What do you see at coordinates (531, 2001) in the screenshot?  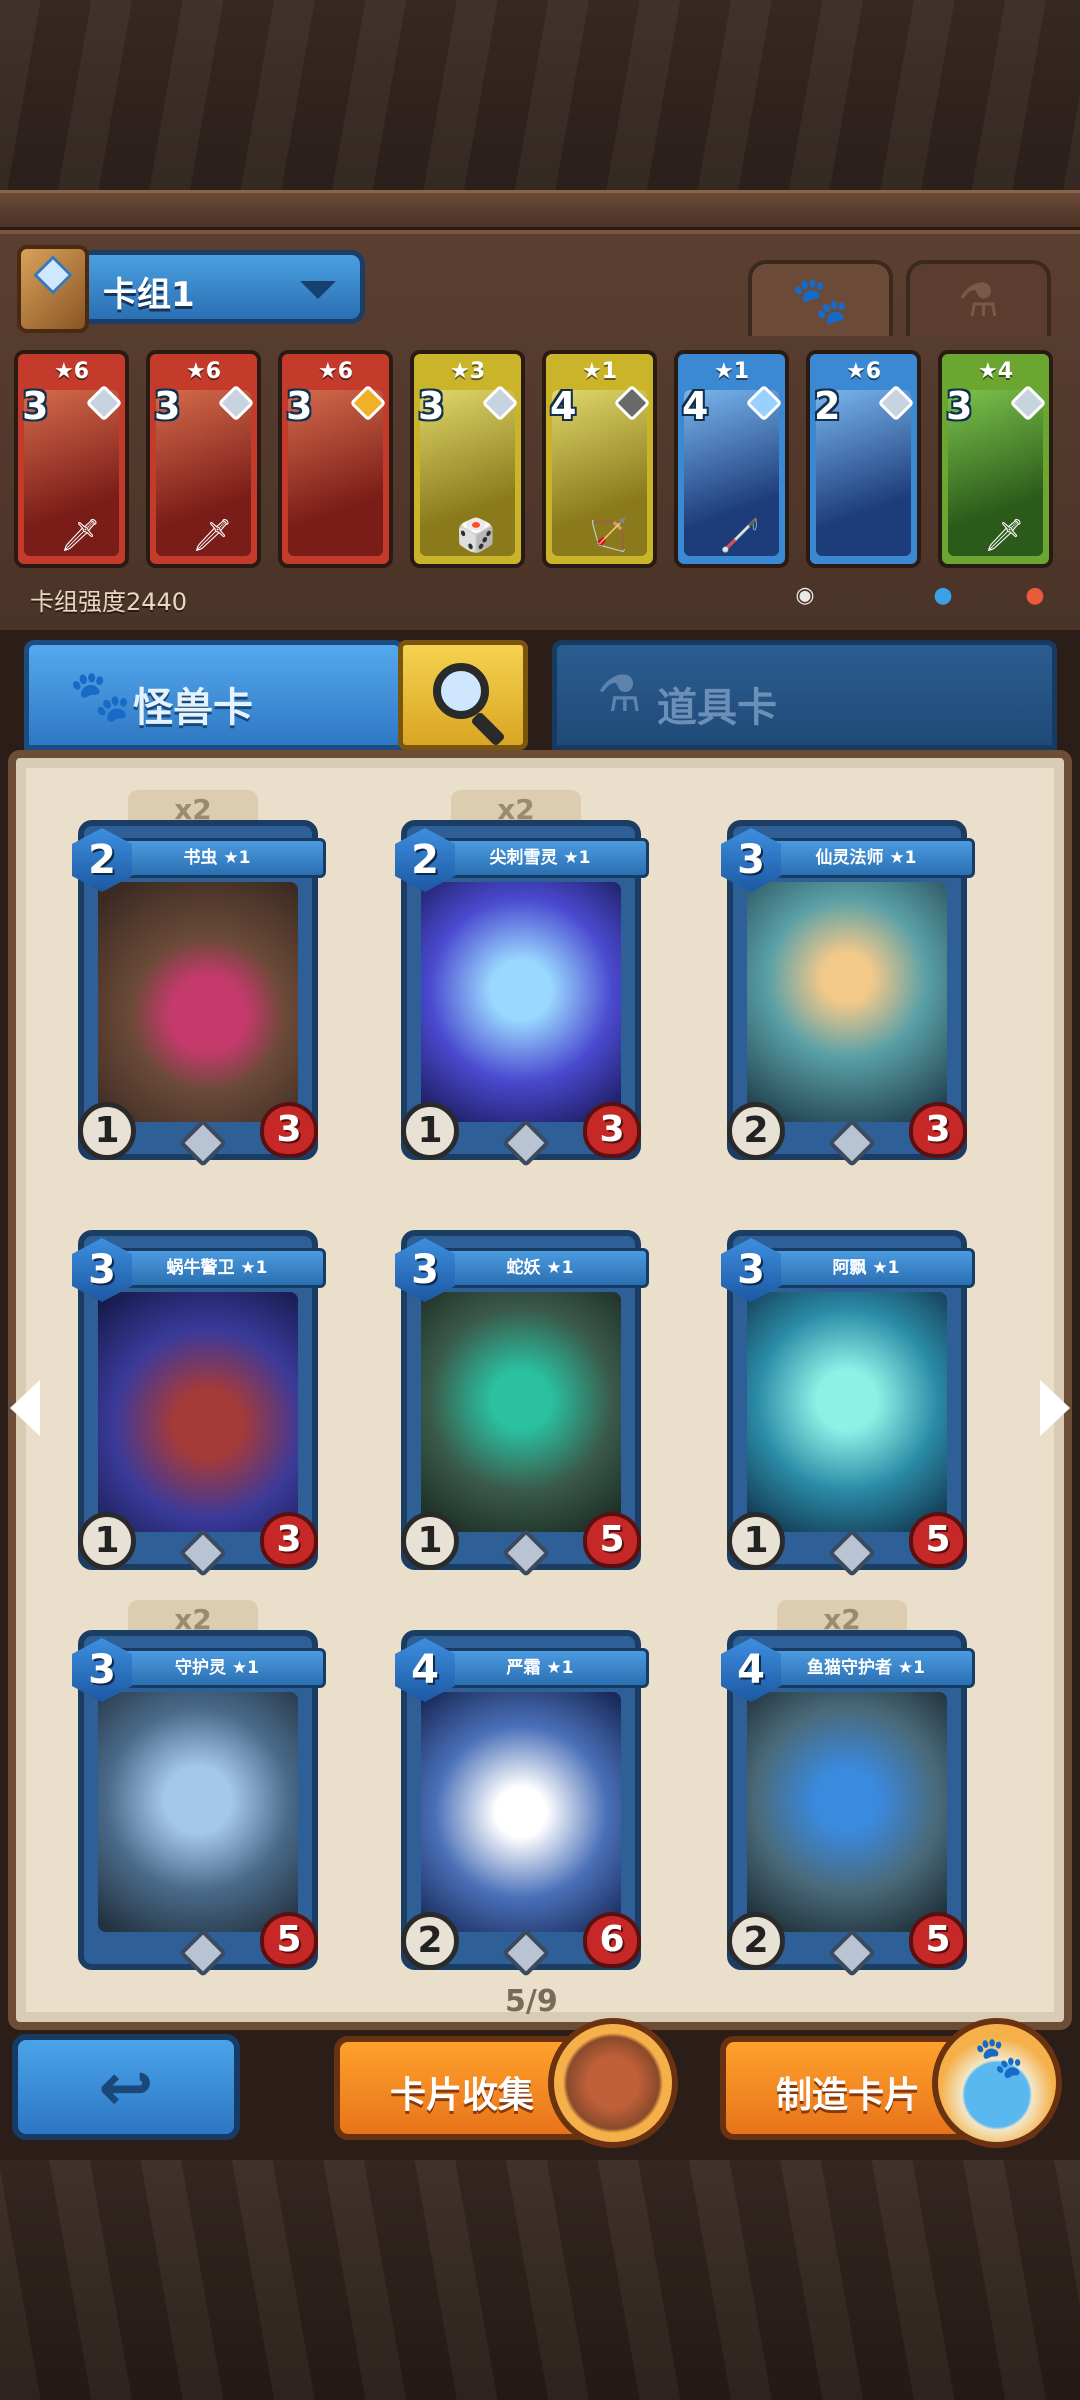 I see `page-indicator: 5/9` at bounding box center [531, 2001].